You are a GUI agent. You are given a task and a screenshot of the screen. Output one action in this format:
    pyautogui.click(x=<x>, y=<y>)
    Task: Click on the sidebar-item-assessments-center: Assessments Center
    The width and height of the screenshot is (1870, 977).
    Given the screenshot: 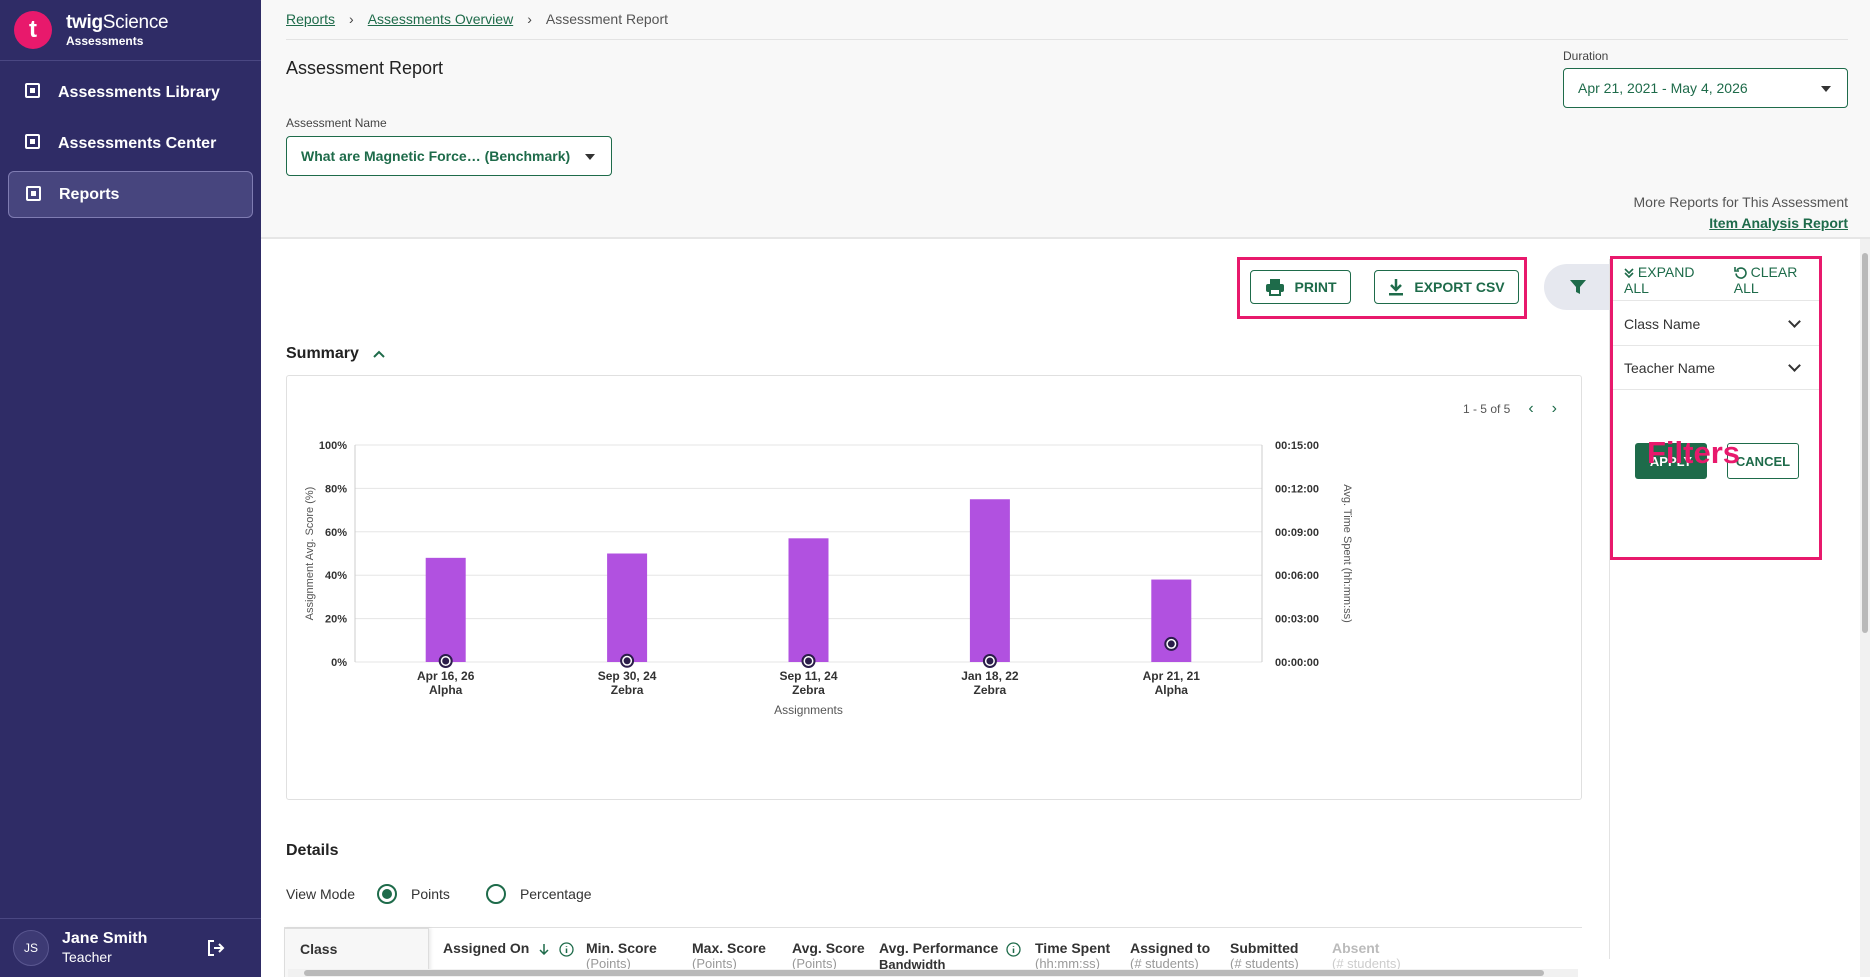 What is the action you would take?
    pyautogui.click(x=130, y=143)
    